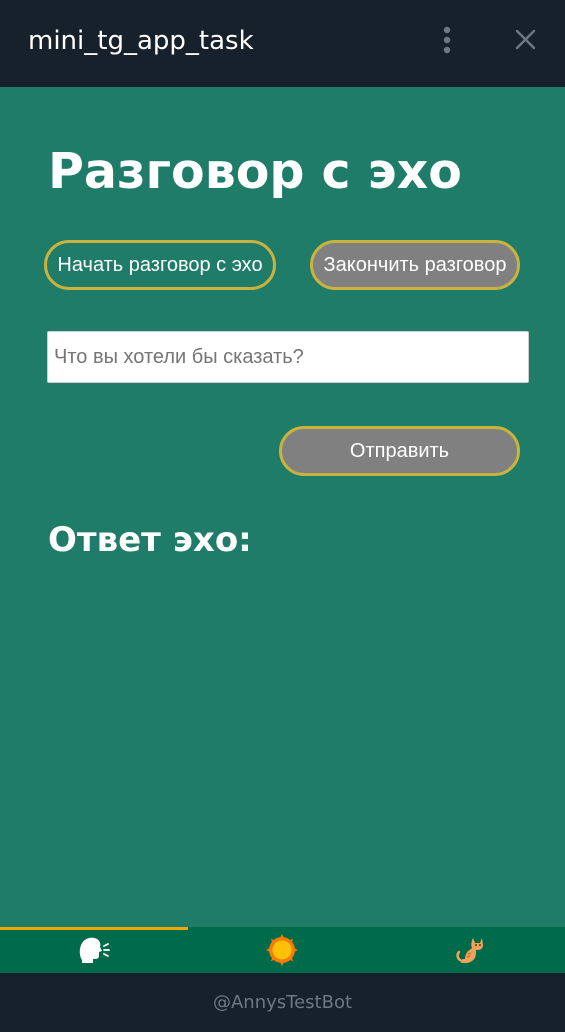  I want to click on sun-icon, so click(282, 950).